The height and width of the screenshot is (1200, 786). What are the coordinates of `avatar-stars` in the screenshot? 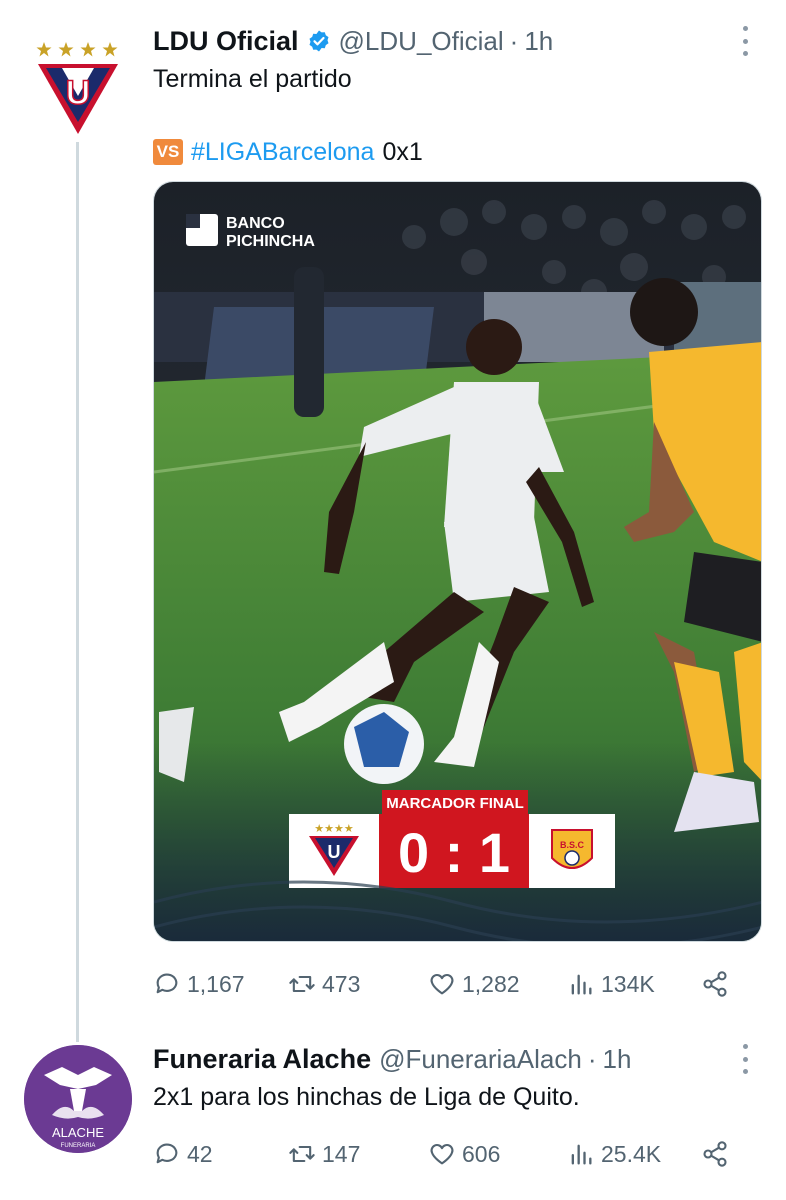 It's located at (77, 49).